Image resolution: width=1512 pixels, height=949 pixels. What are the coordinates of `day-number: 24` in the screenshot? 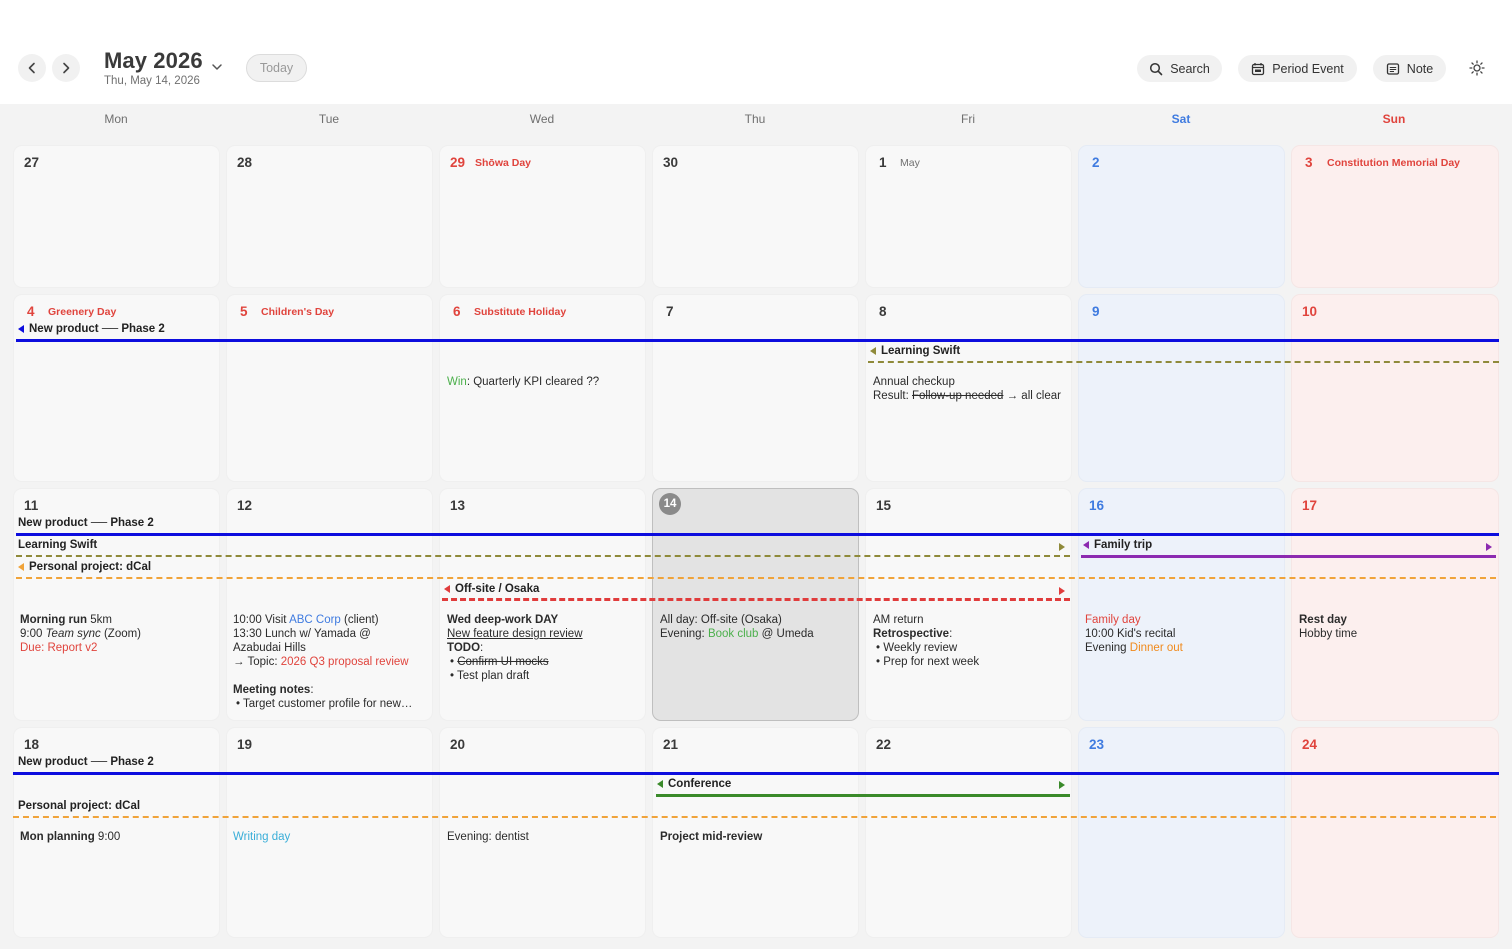 It's located at (1310, 744).